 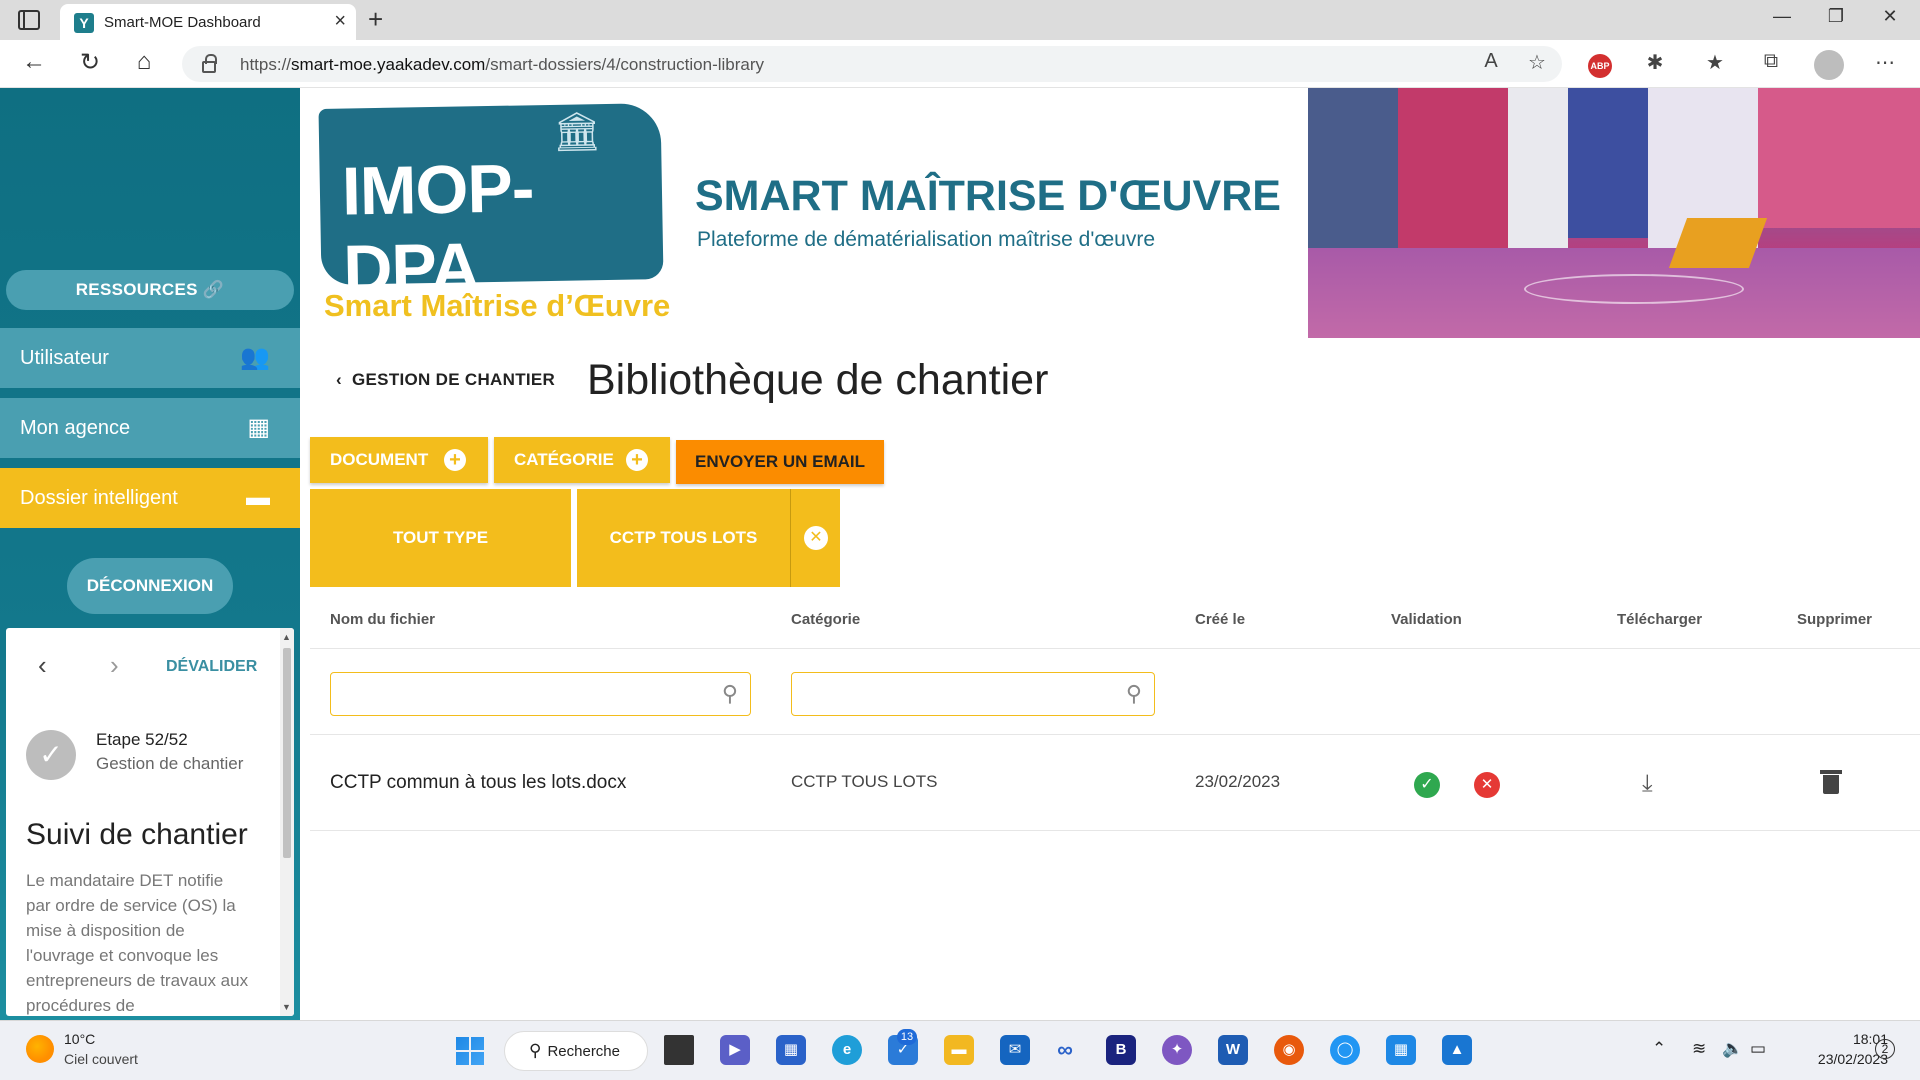 What do you see at coordinates (445, 380) in the screenshot?
I see `back-to-gestion-chantier: ‹ GESTION DE CHANTIER` at bounding box center [445, 380].